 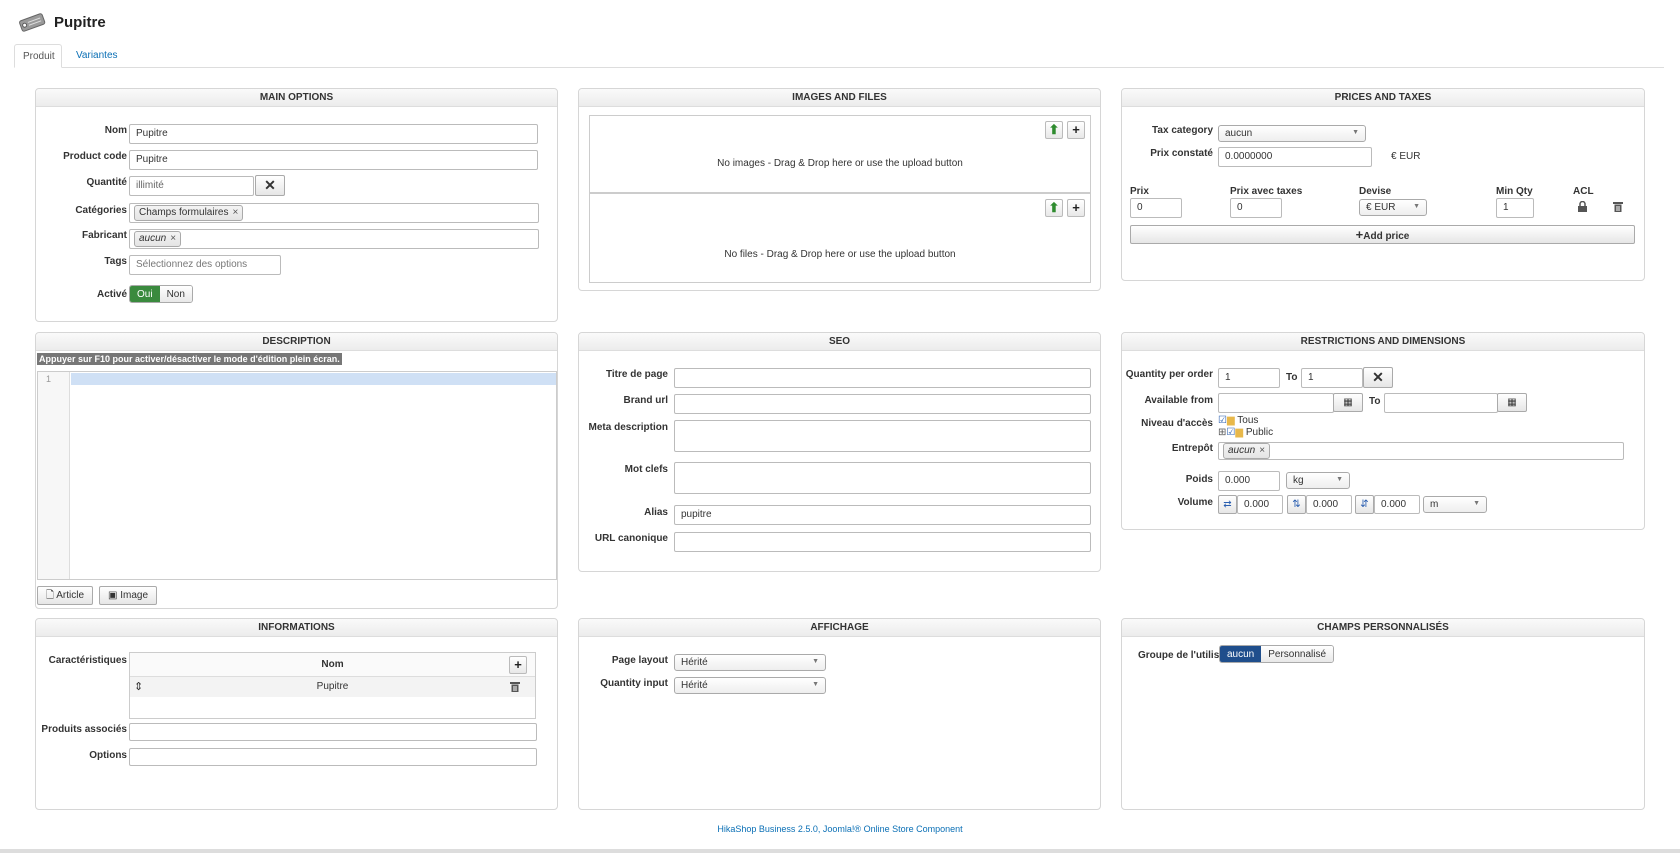 What do you see at coordinates (1364, 504) in the screenshot?
I see `dimension-icon: ⇵` at bounding box center [1364, 504].